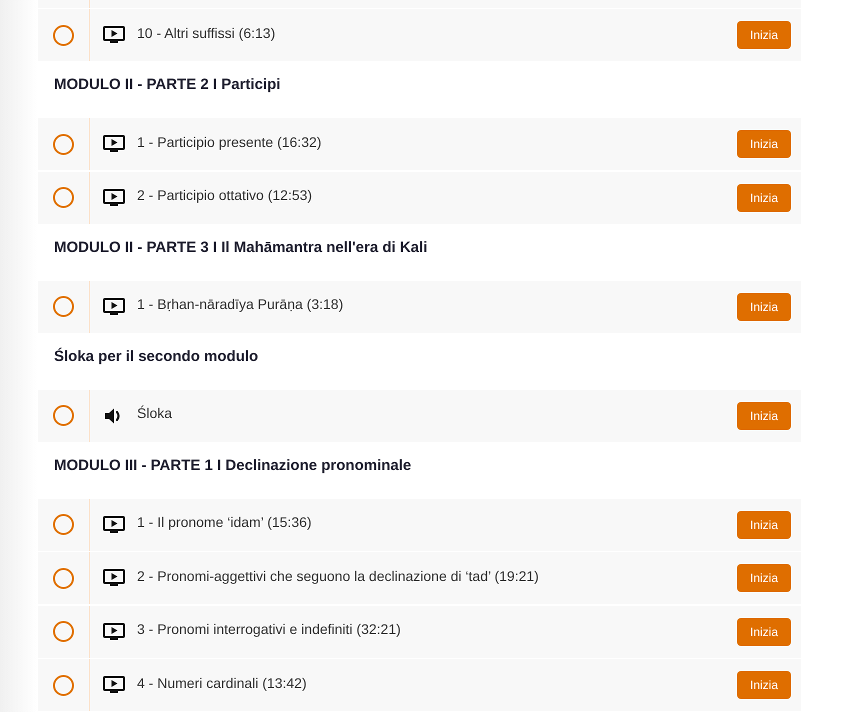 This screenshot has width=841, height=712. What do you see at coordinates (156, 356) in the screenshot?
I see `section-heading: Śloka per il secondo modulo` at bounding box center [156, 356].